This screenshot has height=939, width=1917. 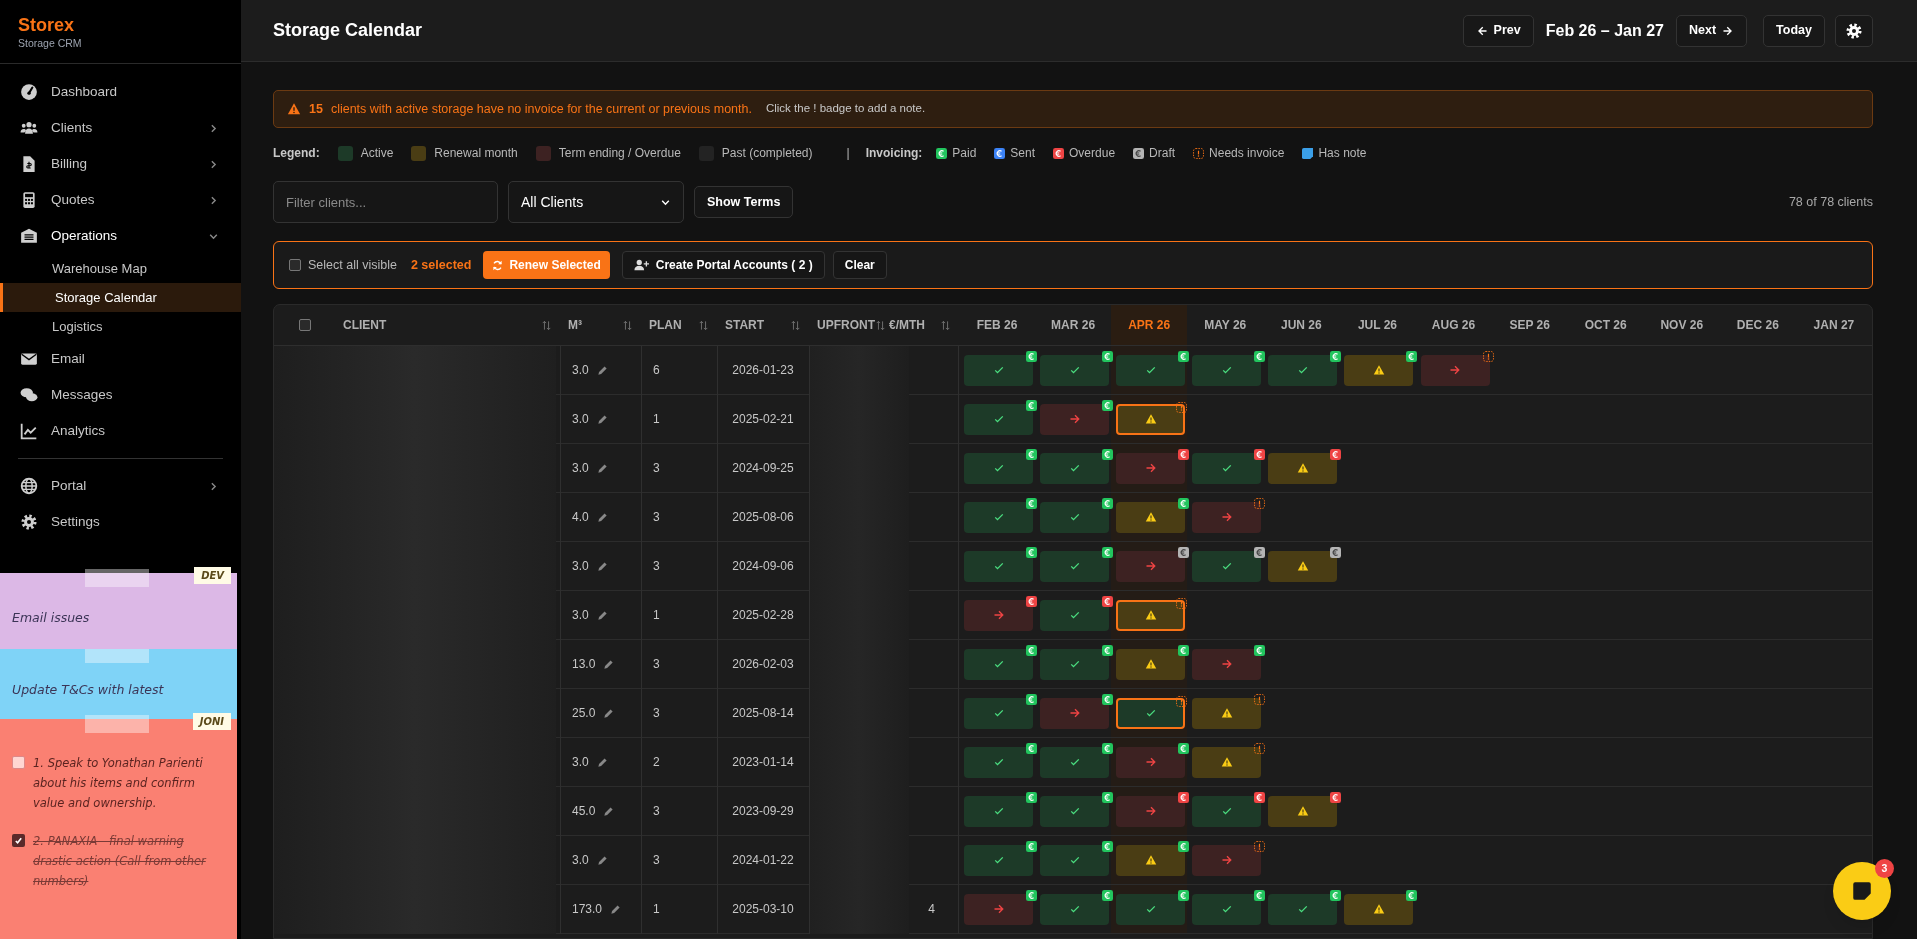 I want to click on nav-subitem: Warehouse Map, so click(x=120, y=268).